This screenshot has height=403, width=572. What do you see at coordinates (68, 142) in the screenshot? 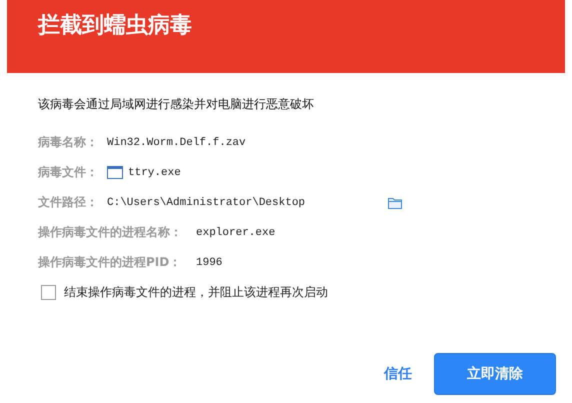
I see `field-label: 病毒名称：` at bounding box center [68, 142].